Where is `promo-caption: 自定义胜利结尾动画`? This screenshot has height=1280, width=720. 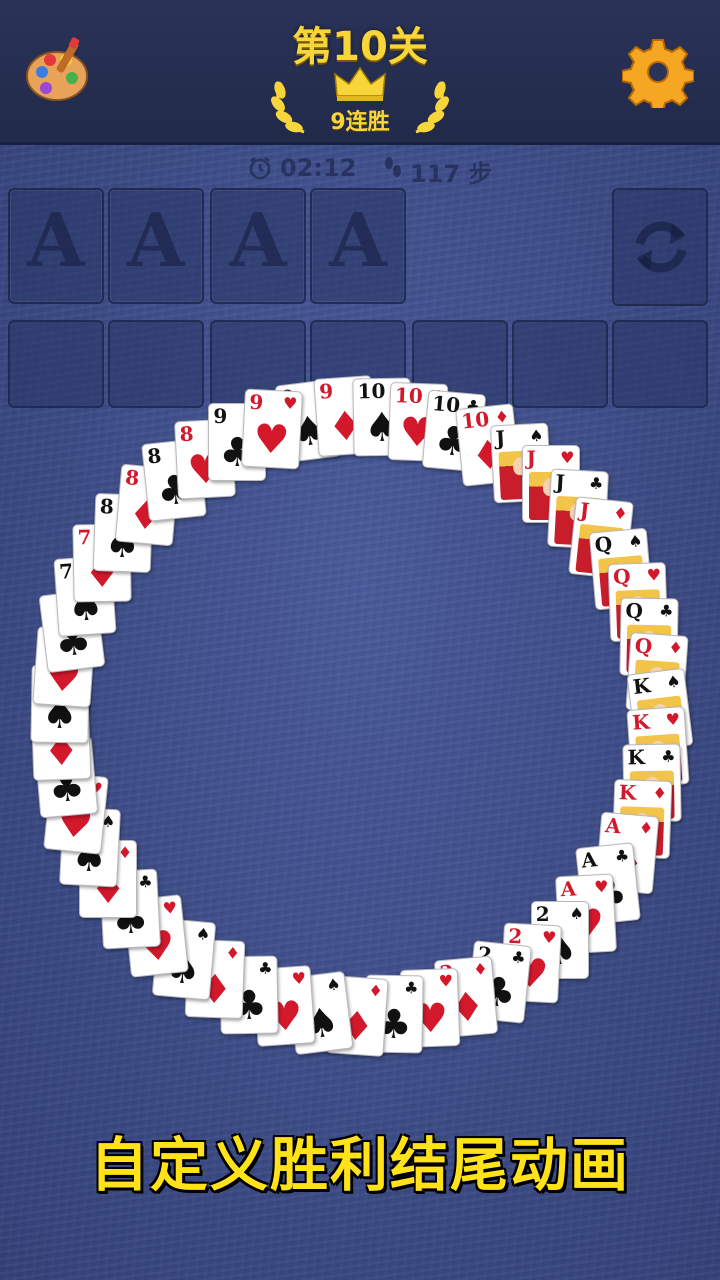
promo-caption: 自定义胜利结尾动画 is located at coordinates (359, 1165).